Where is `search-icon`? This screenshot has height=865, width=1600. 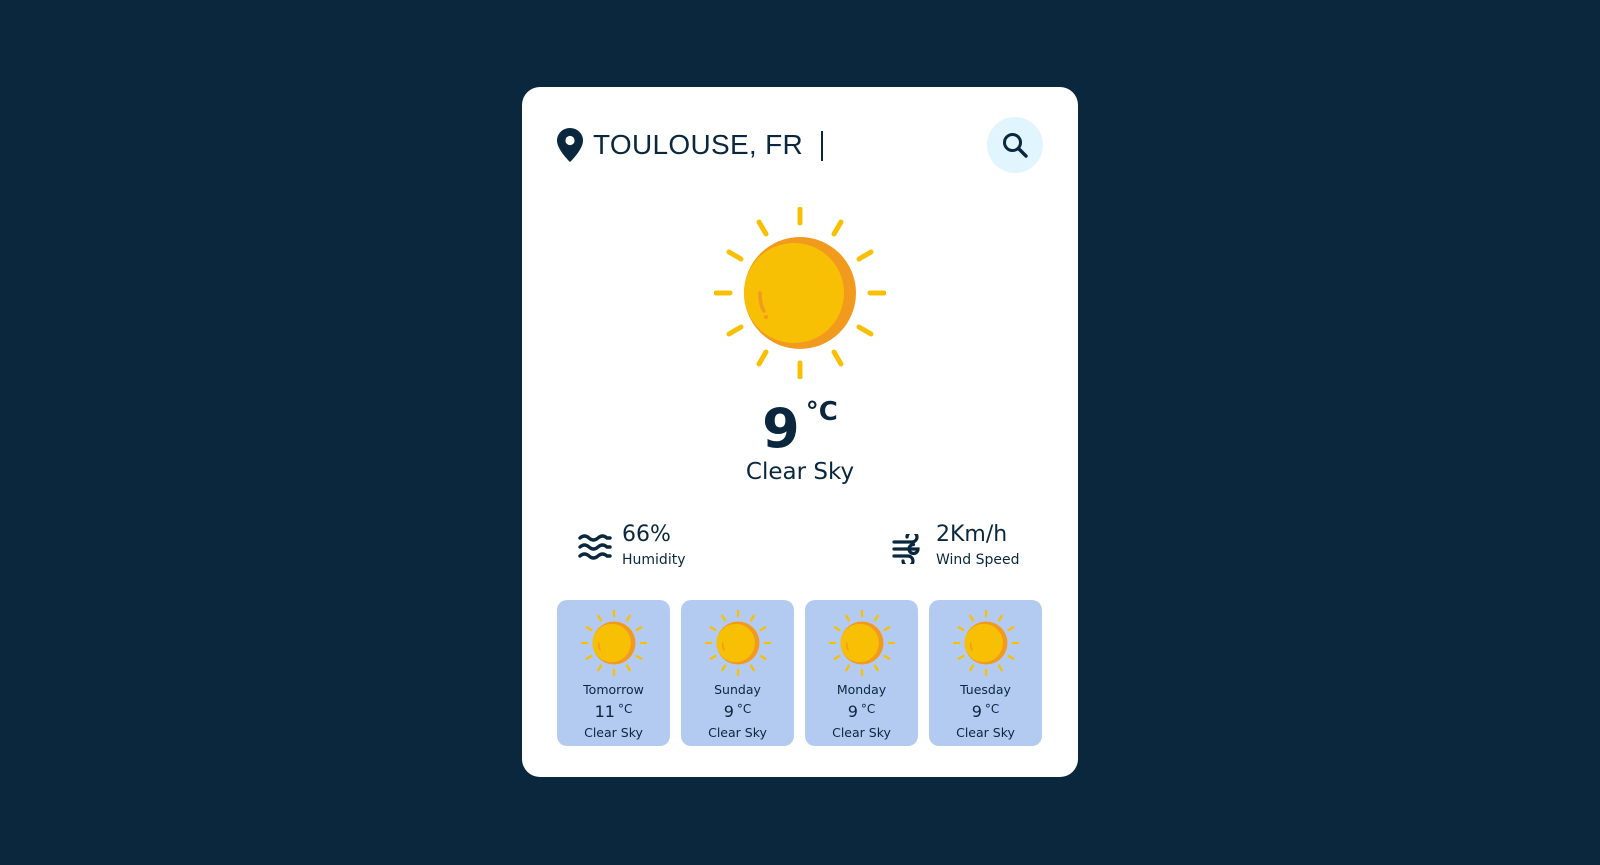
search-icon is located at coordinates (1015, 145).